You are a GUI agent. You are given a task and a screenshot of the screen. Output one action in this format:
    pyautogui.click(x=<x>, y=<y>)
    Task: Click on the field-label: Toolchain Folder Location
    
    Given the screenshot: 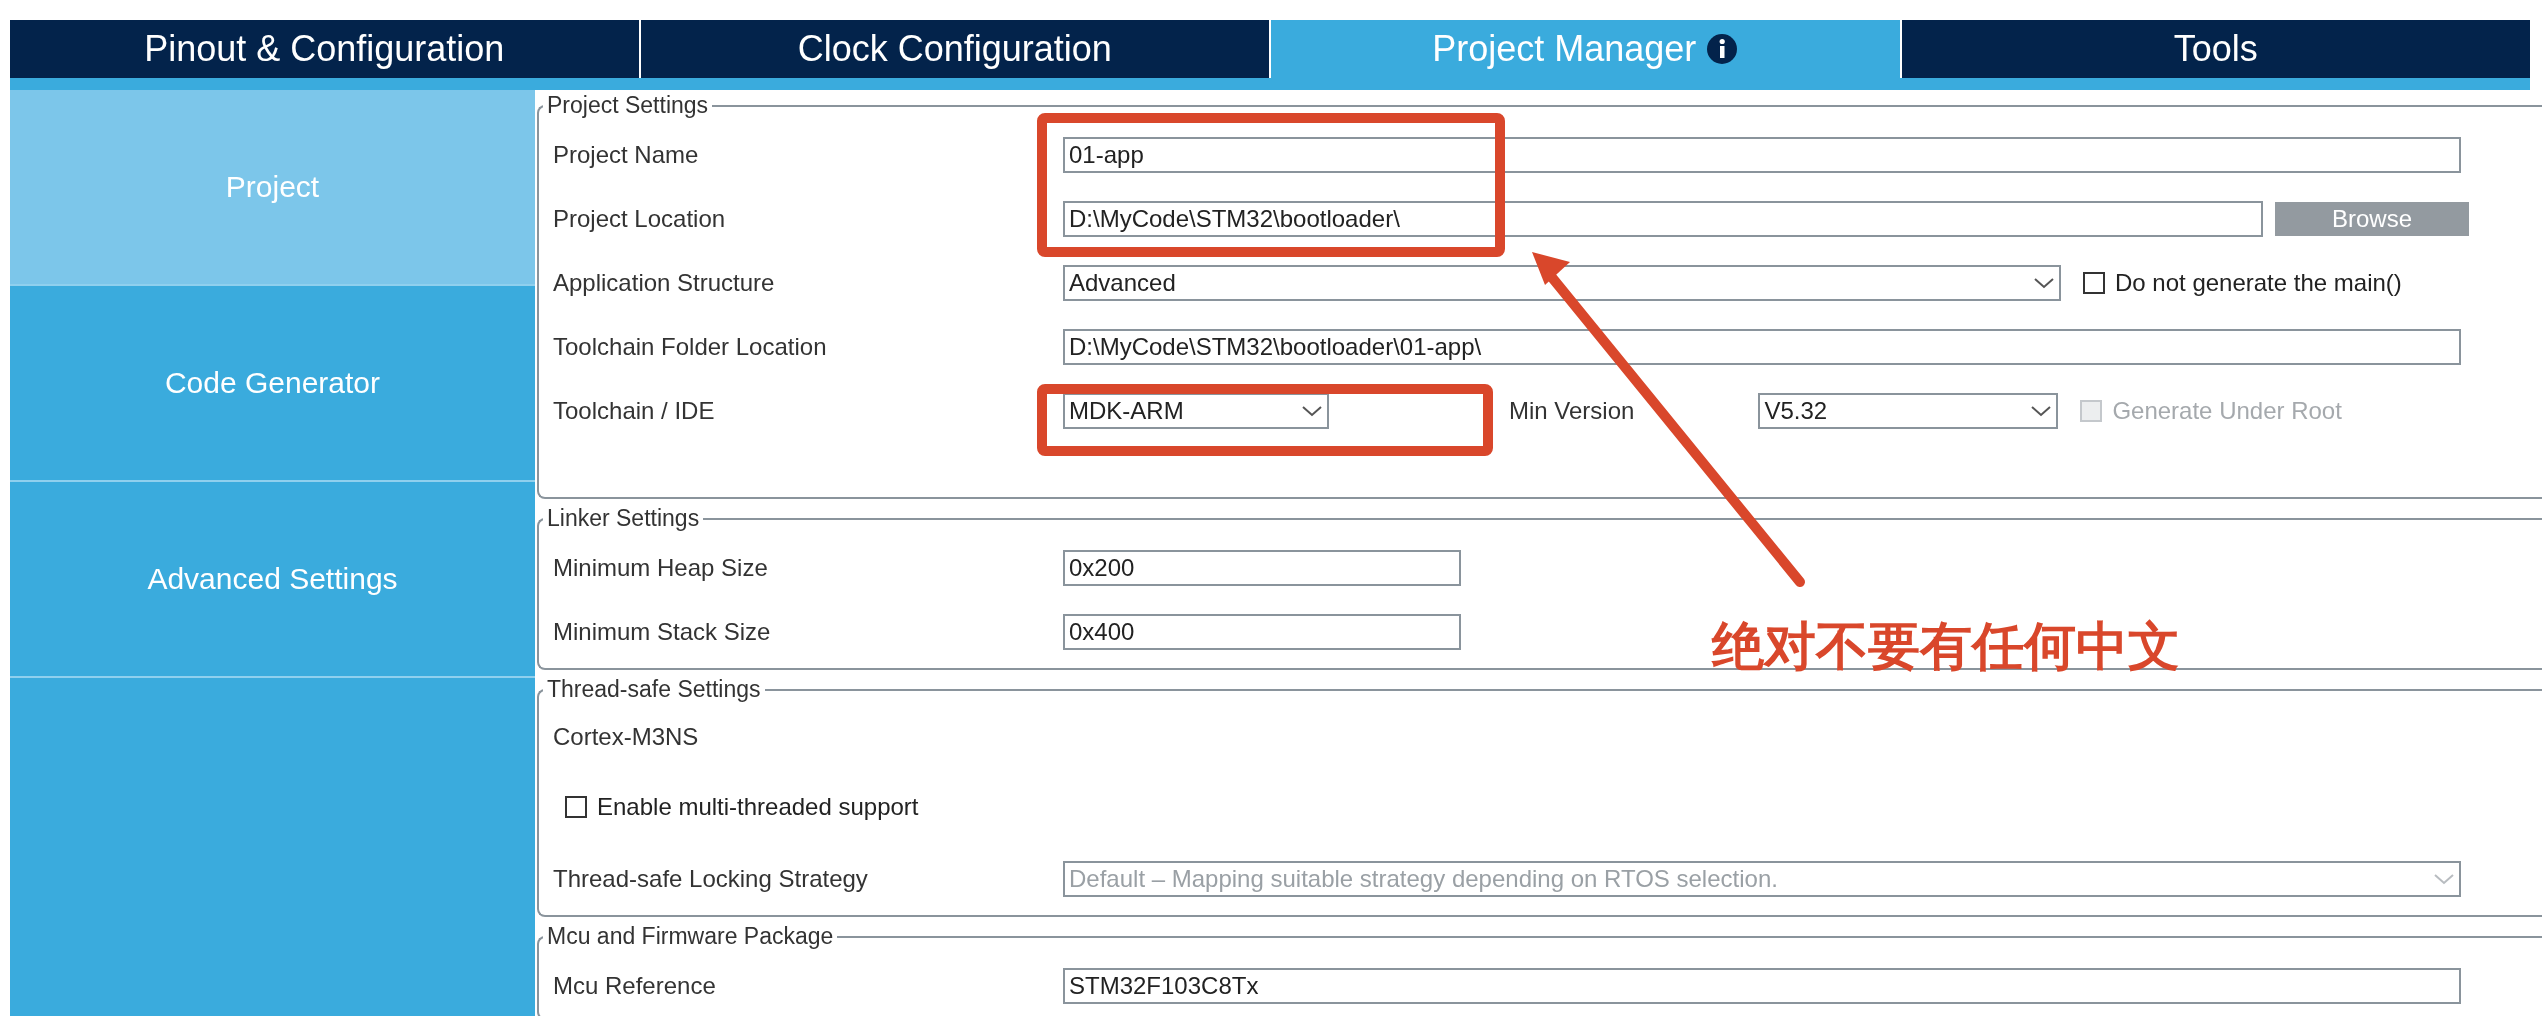 What is the action you would take?
    pyautogui.click(x=690, y=347)
    